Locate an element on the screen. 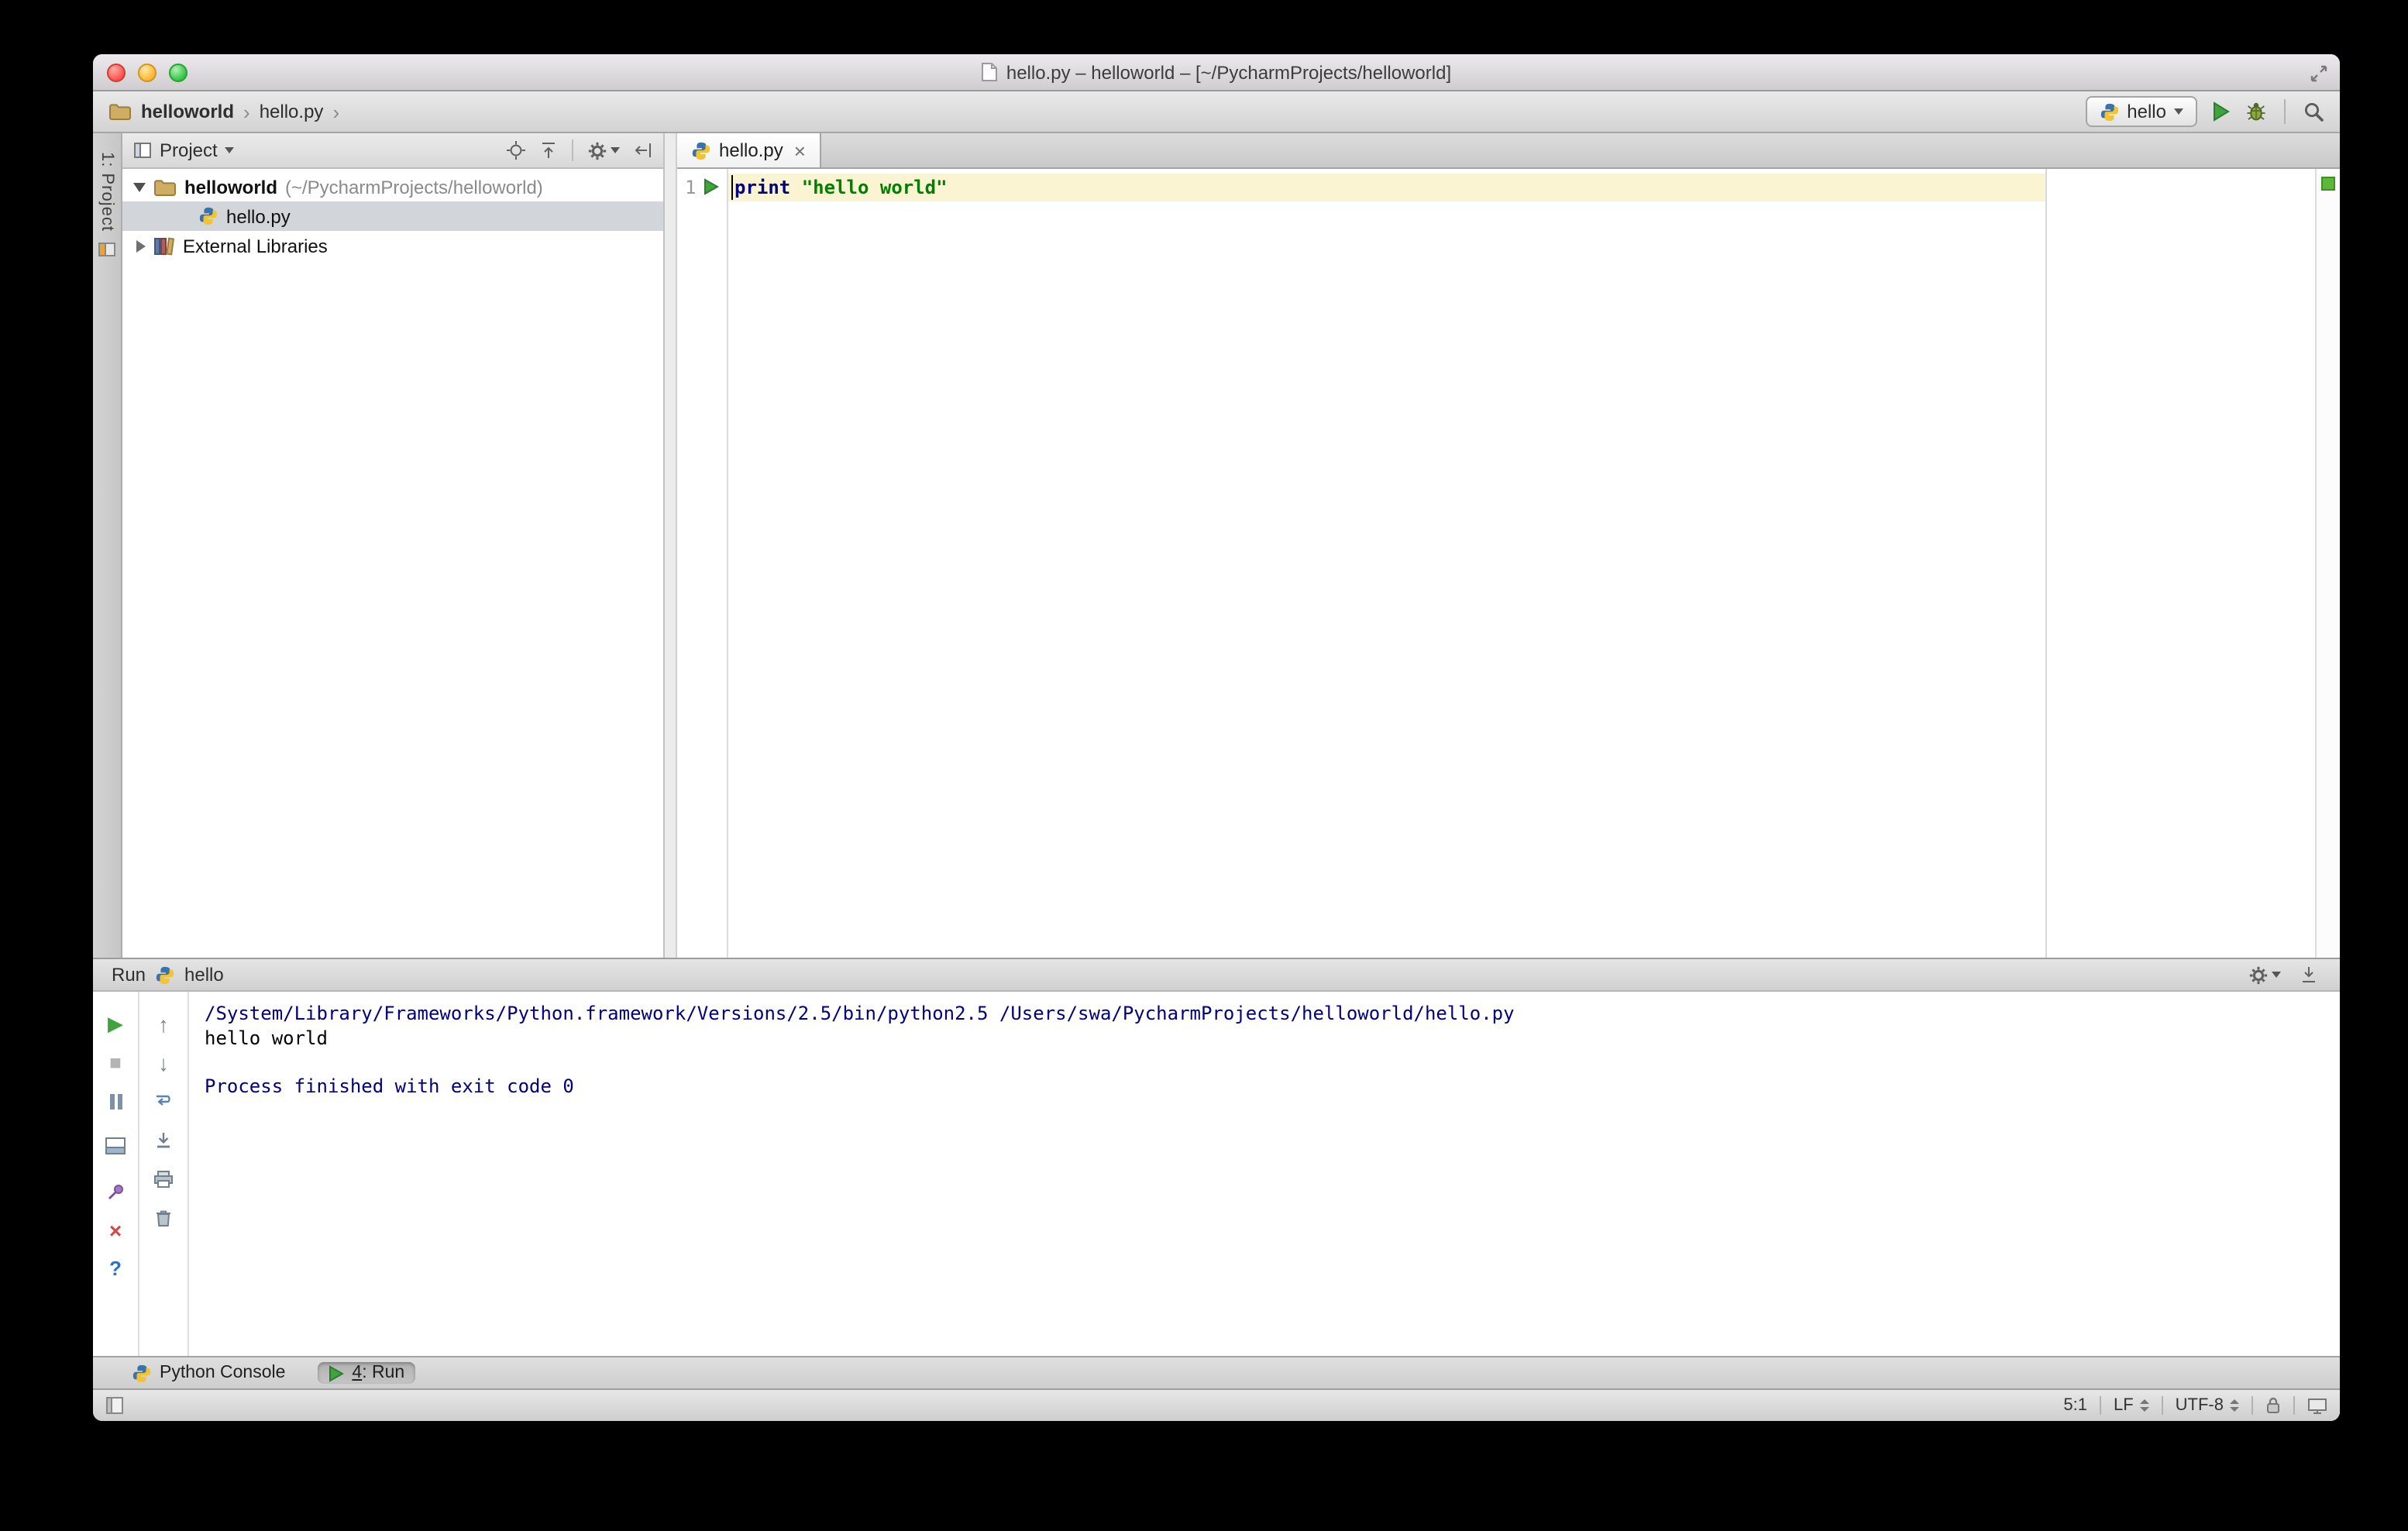 Image resolution: width=2408 pixels, height=1531 pixels. run-tool-window-button: 4: Run is located at coordinates (367, 1373).